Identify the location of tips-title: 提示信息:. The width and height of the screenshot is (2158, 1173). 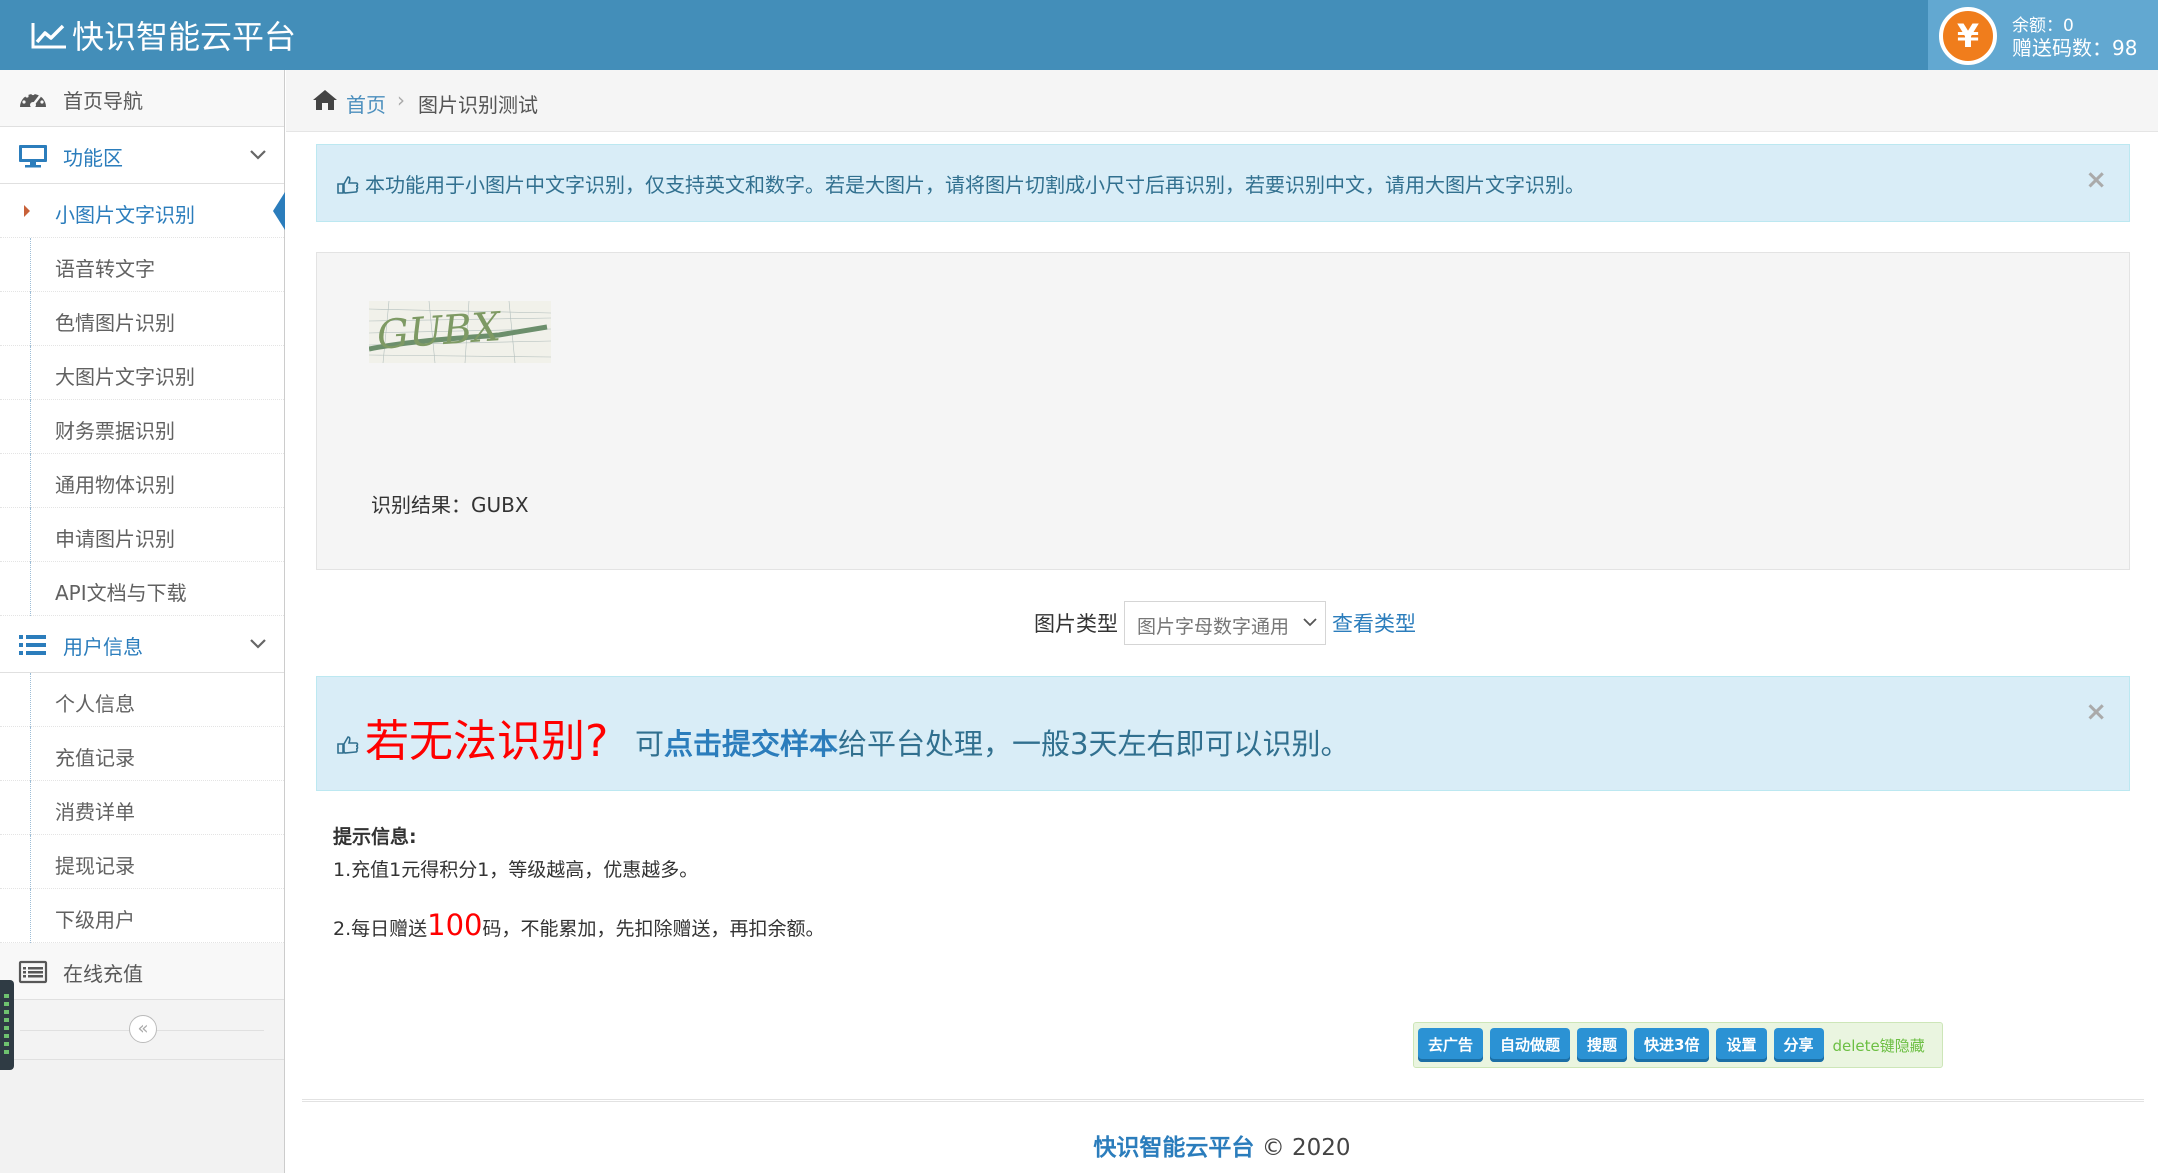
(375, 837).